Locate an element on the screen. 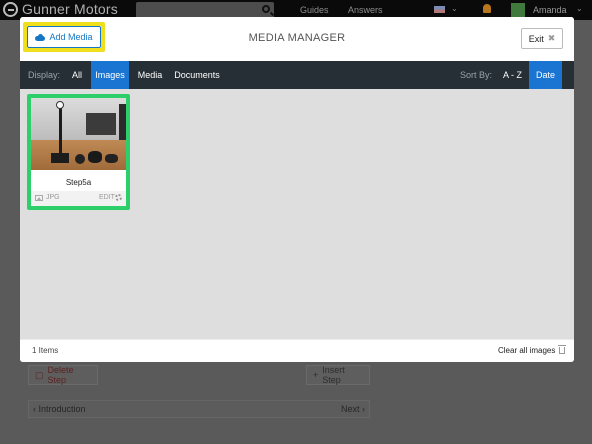 This screenshot has width=592, height=444. sort-label: Sort By: is located at coordinates (476, 75).